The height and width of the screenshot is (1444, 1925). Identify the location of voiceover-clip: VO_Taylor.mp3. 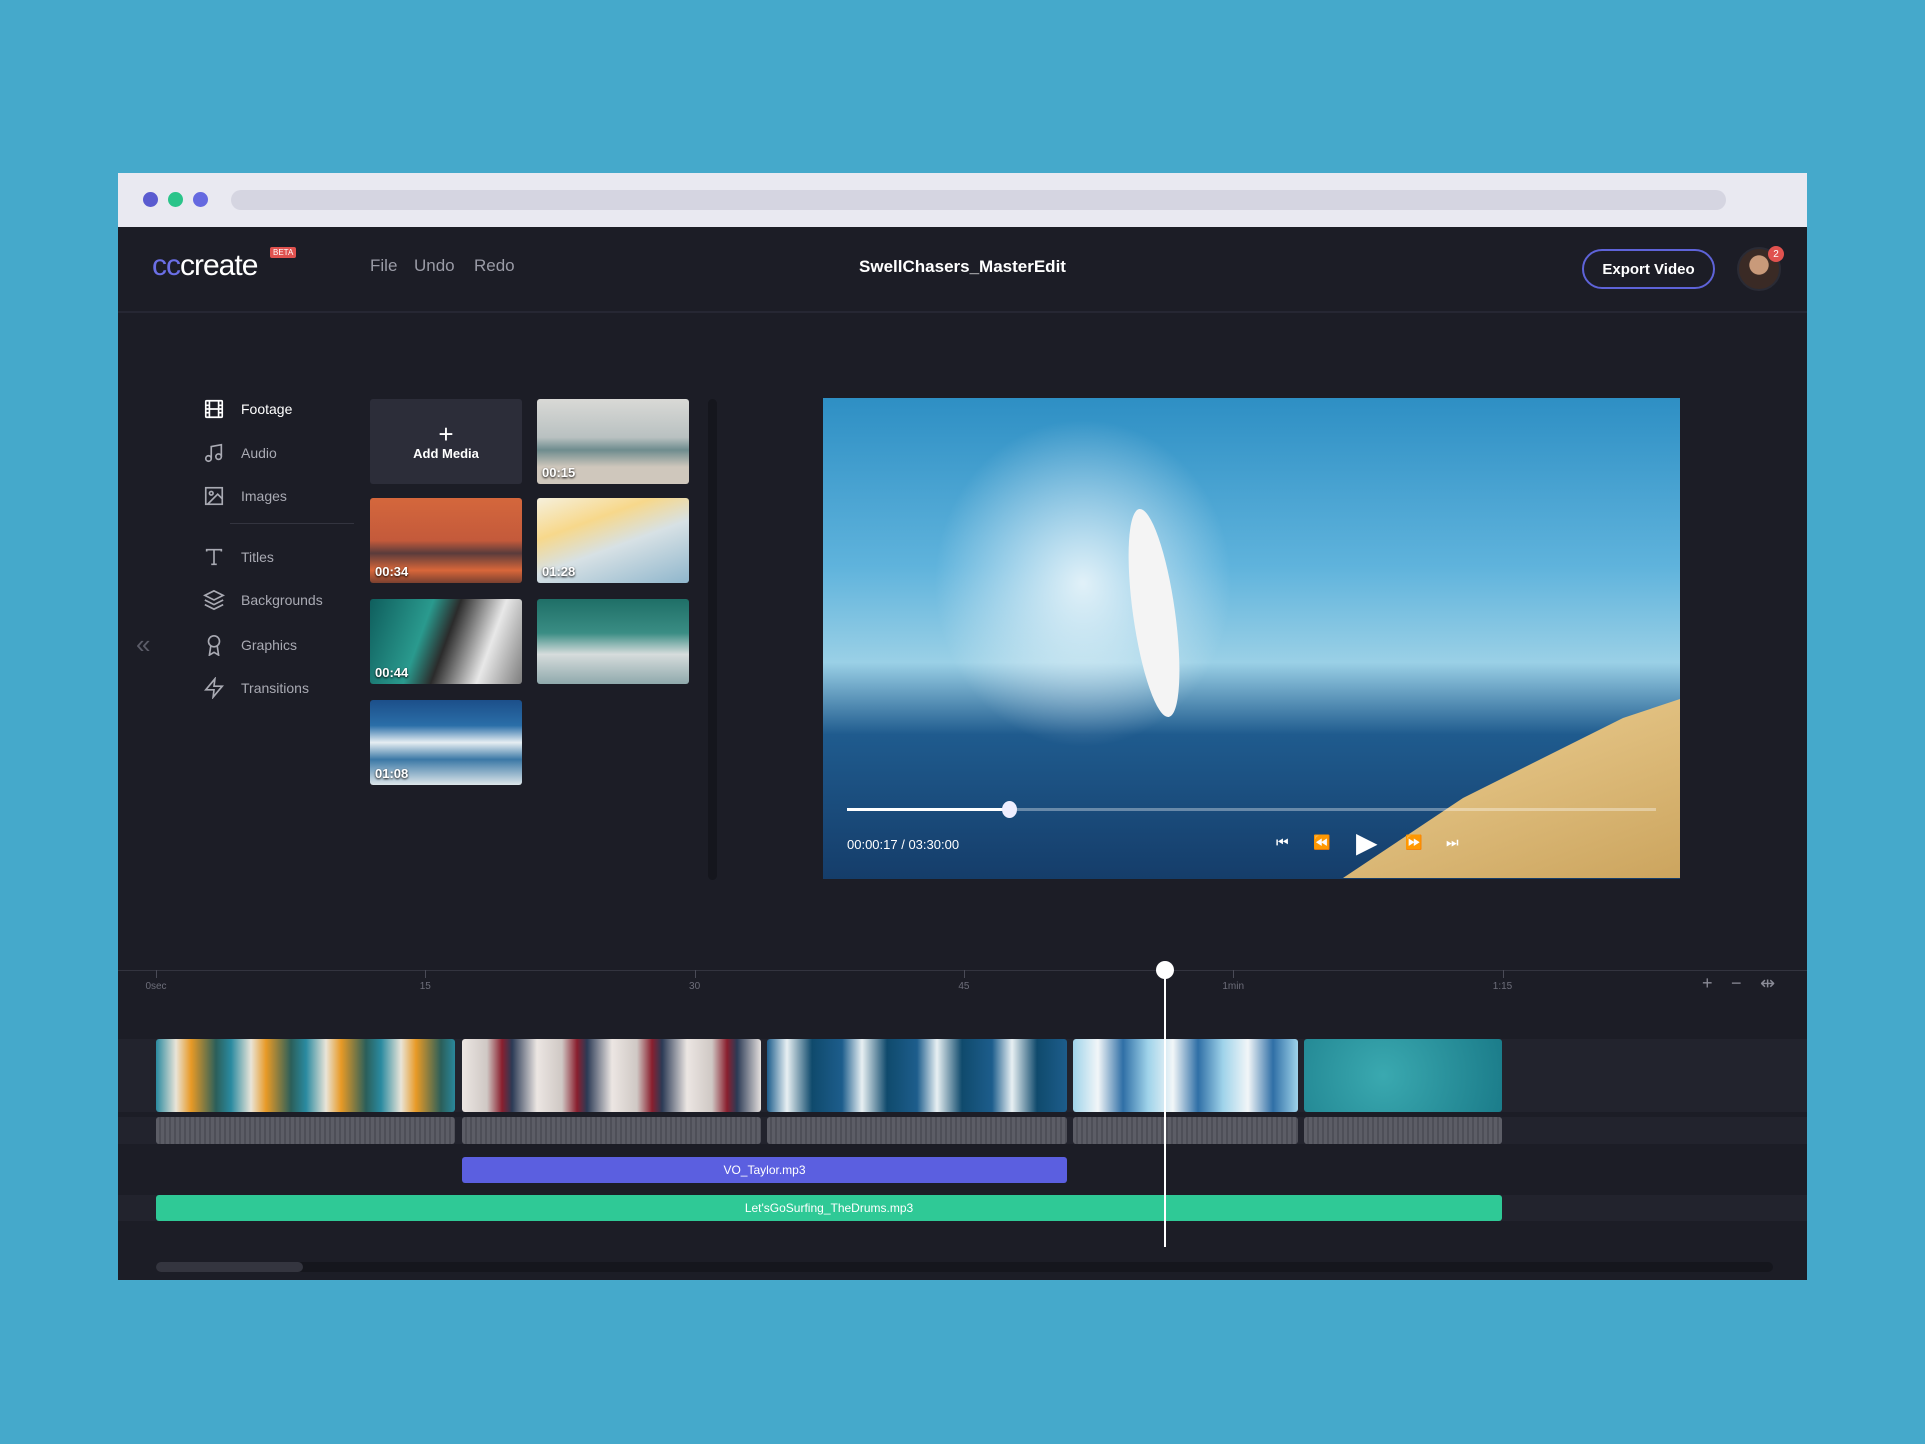
(764, 1170).